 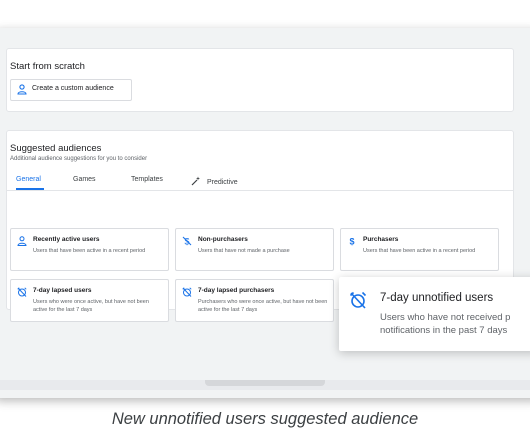 What do you see at coordinates (195, 181) in the screenshot?
I see `magic-wand-icon` at bounding box center [195, 181].